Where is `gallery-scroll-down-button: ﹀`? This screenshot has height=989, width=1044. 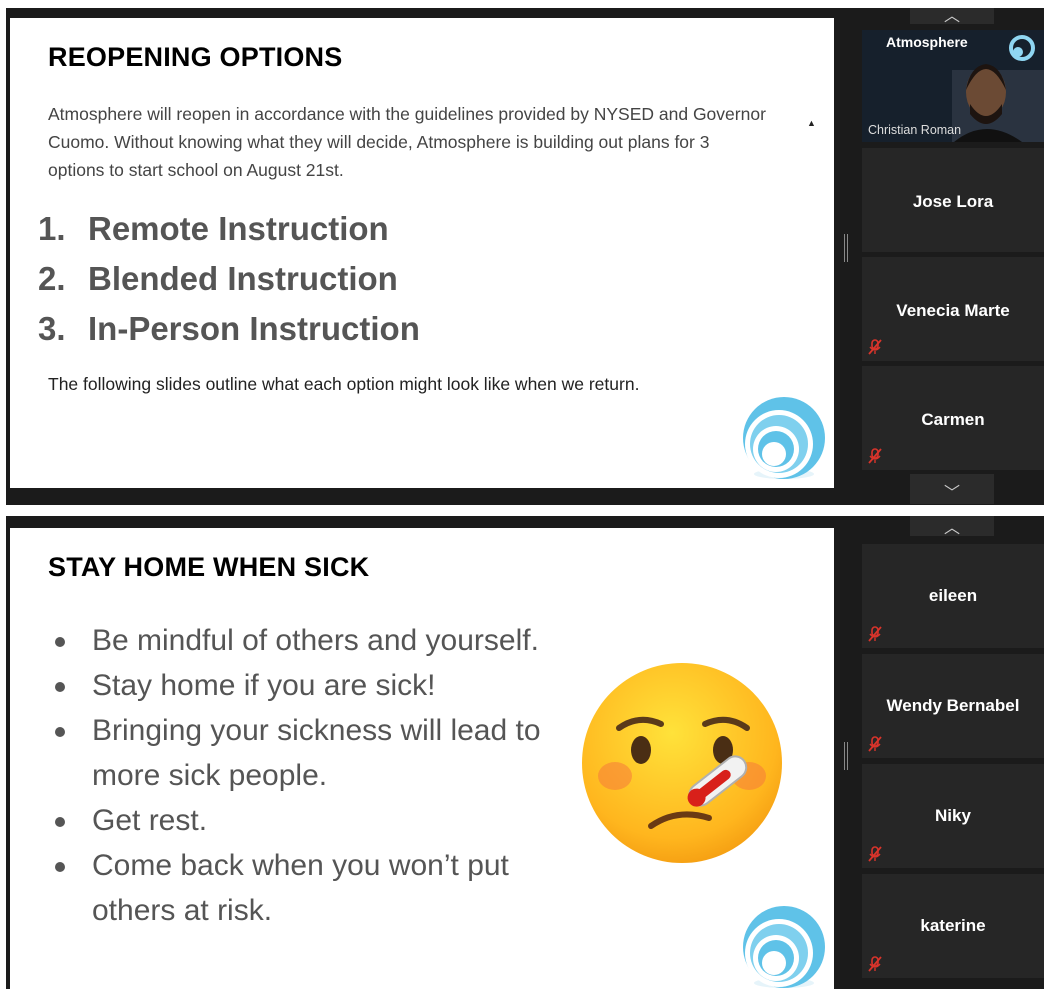
gallery-scroll-down-button: ﹀ is located at coordinates (952, 489).